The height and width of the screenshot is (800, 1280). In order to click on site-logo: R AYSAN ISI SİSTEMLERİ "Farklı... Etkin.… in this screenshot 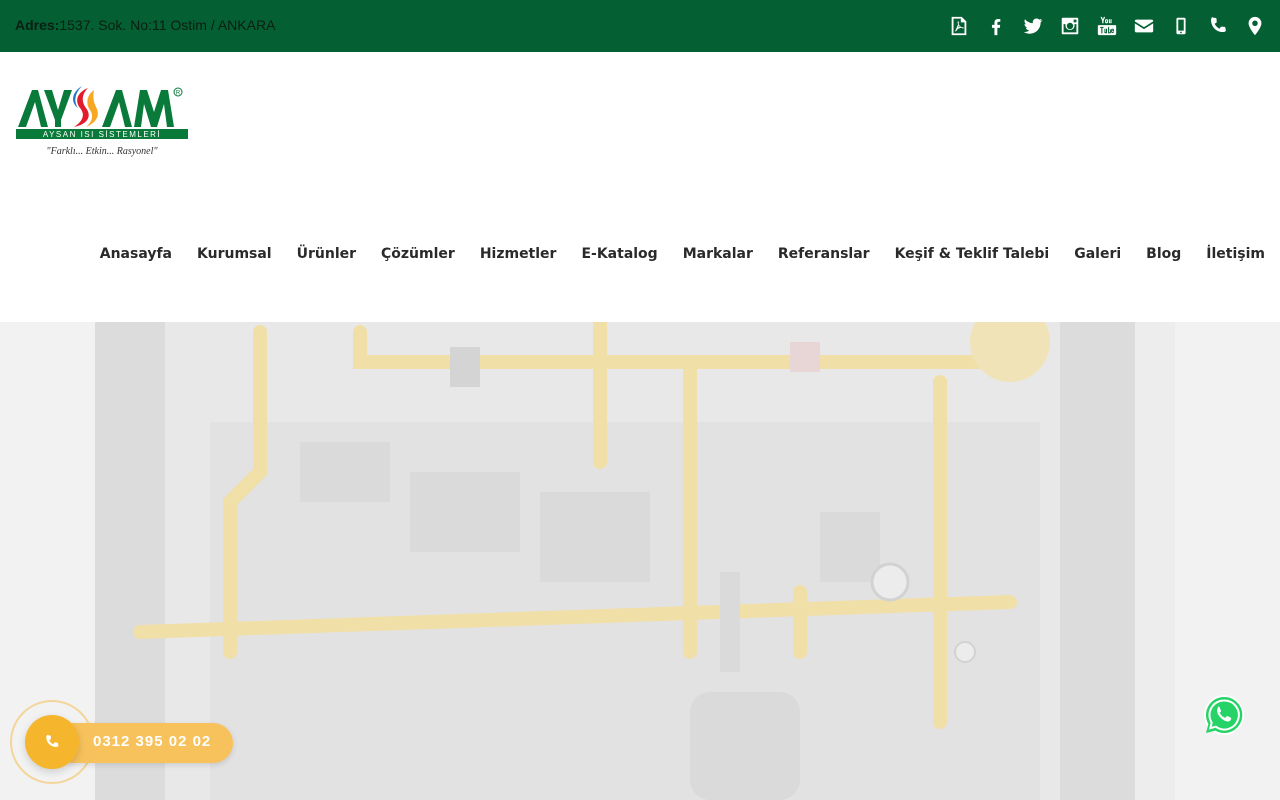, I will do `click(103, 123)`.